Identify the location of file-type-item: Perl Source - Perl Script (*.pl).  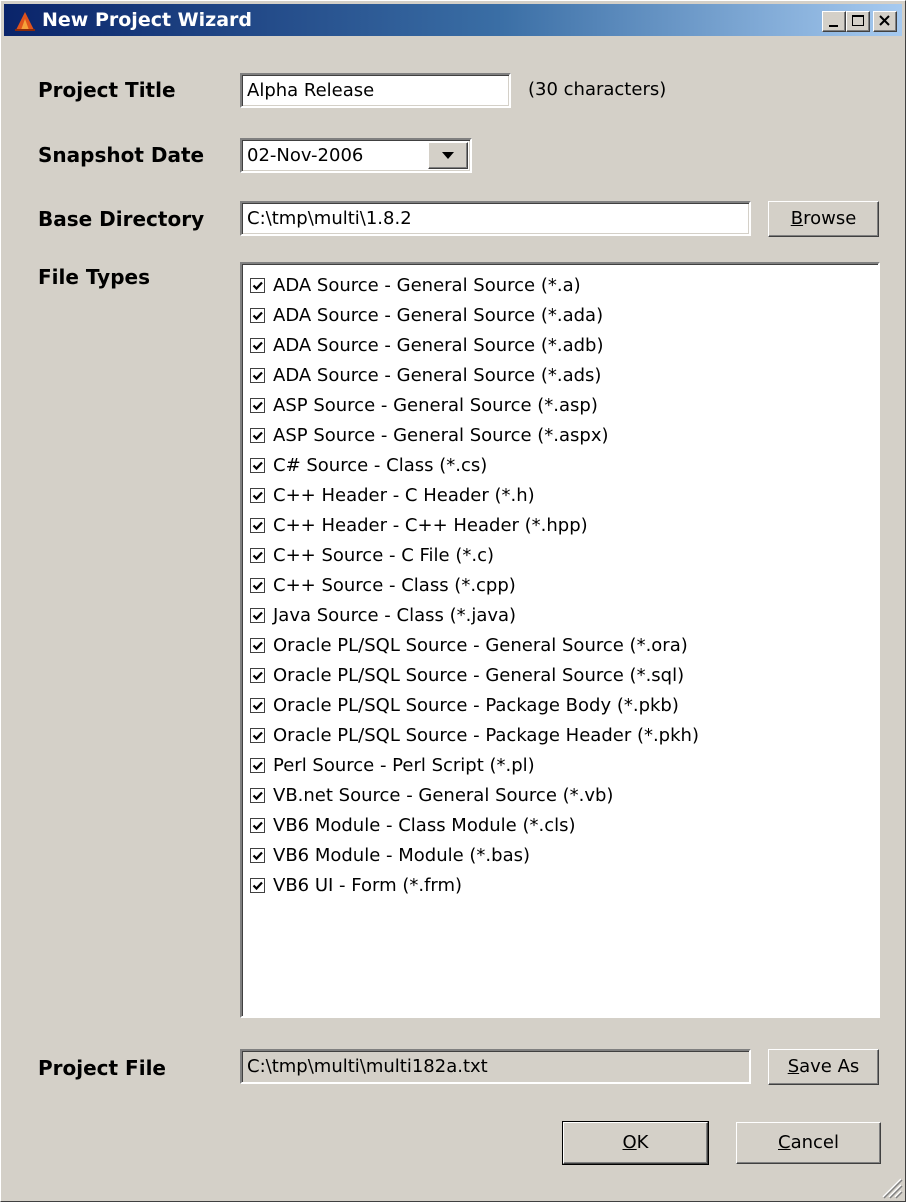
(392, 765).